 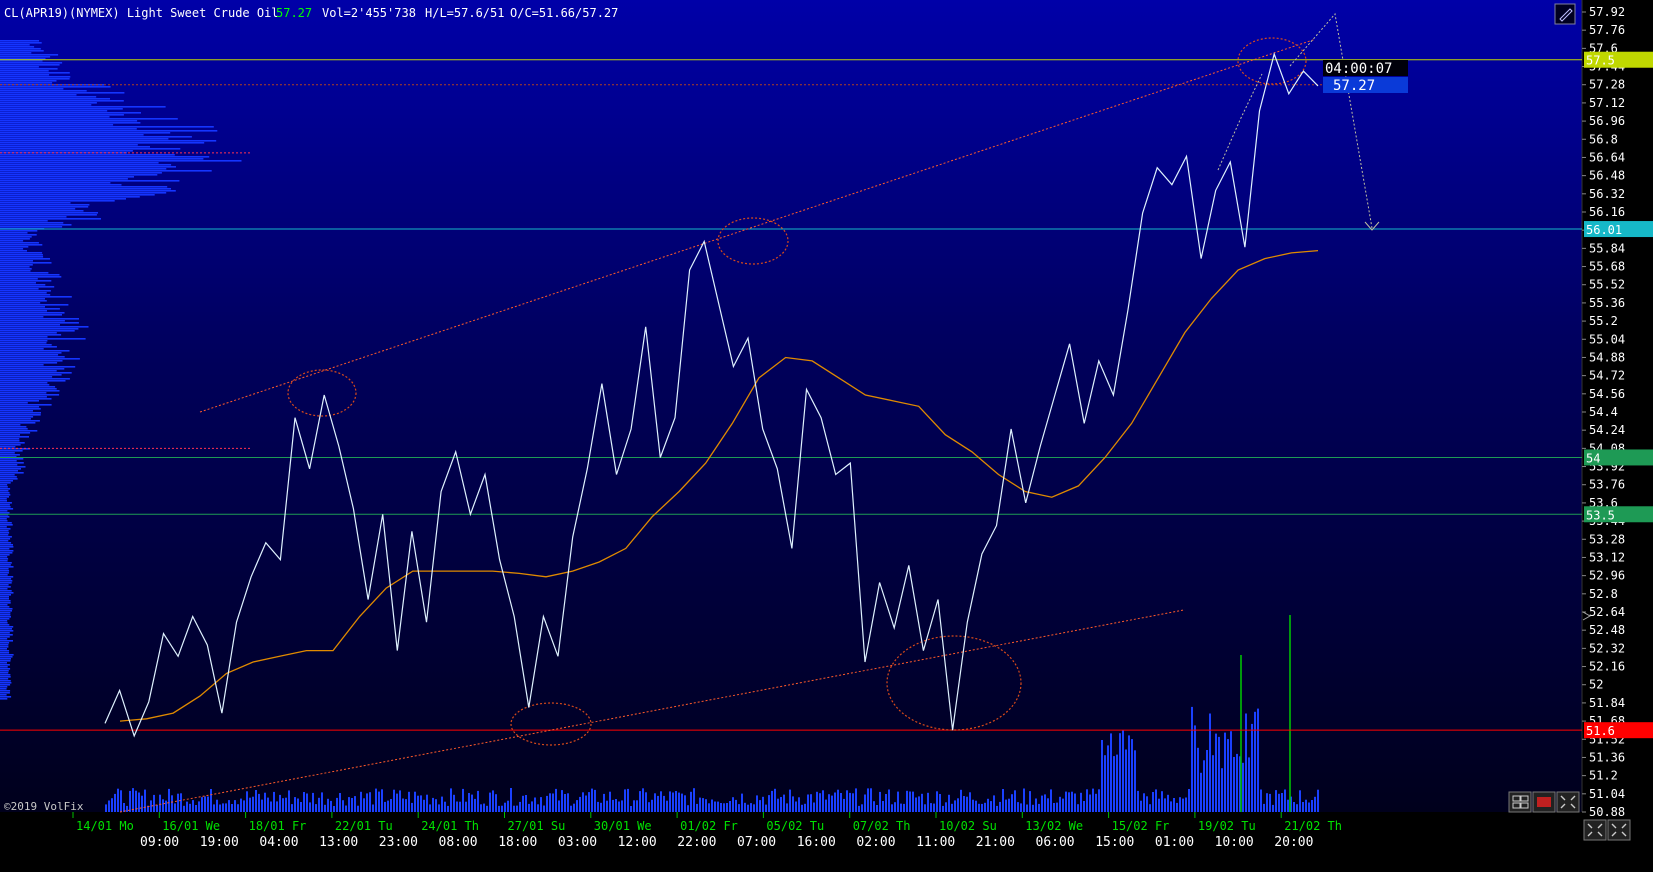 I want to click on date-label: 05/02 Tu, so click(x=795, y=826).